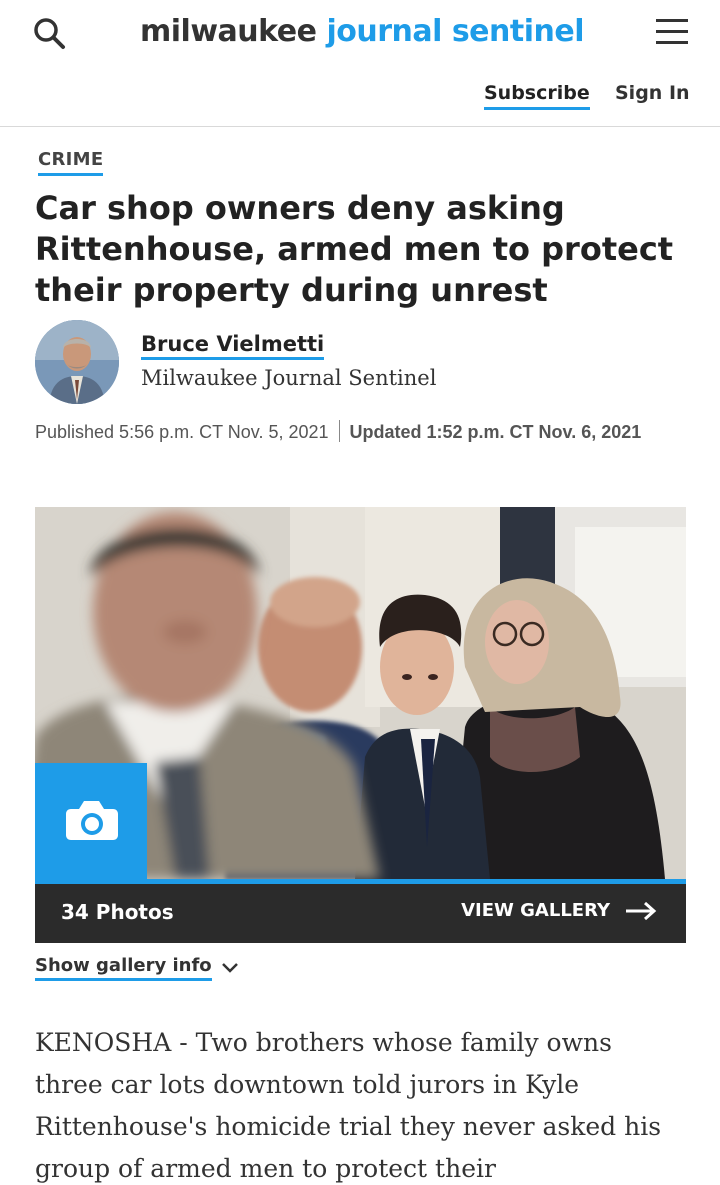 This screenshot has width=720, height=1185. I want to click on chevron-down-icon, so click(229, 968).